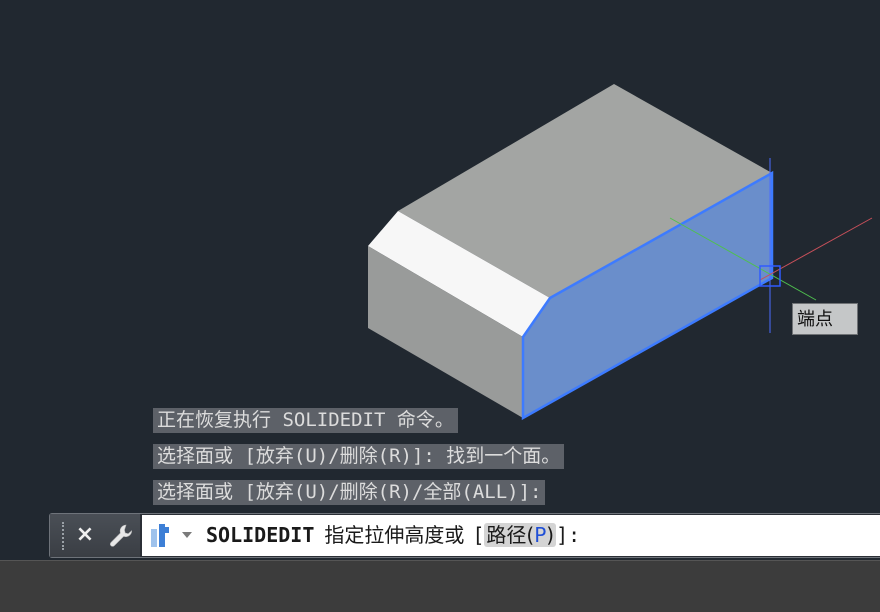  Describe the element at coordinates (161, 536) in the screenshot. I see `command-icon` at that location.